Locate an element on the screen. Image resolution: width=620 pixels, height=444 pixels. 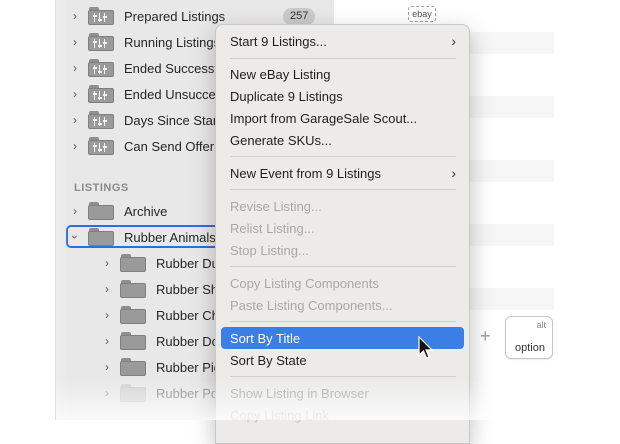
sidebar-item-label: Archive is located at coordinates (146, 211).